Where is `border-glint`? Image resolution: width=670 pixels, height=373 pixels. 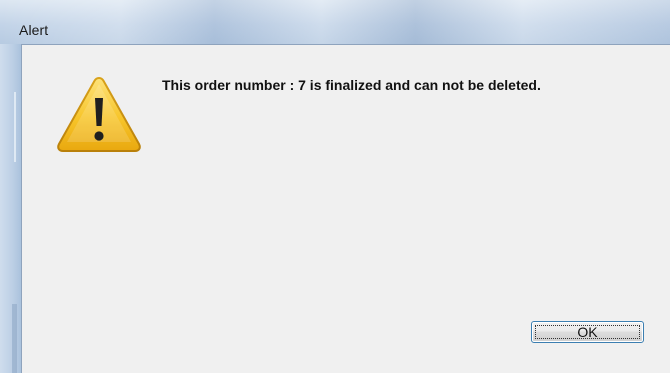
border-glint is located at coordinates (15, 127).